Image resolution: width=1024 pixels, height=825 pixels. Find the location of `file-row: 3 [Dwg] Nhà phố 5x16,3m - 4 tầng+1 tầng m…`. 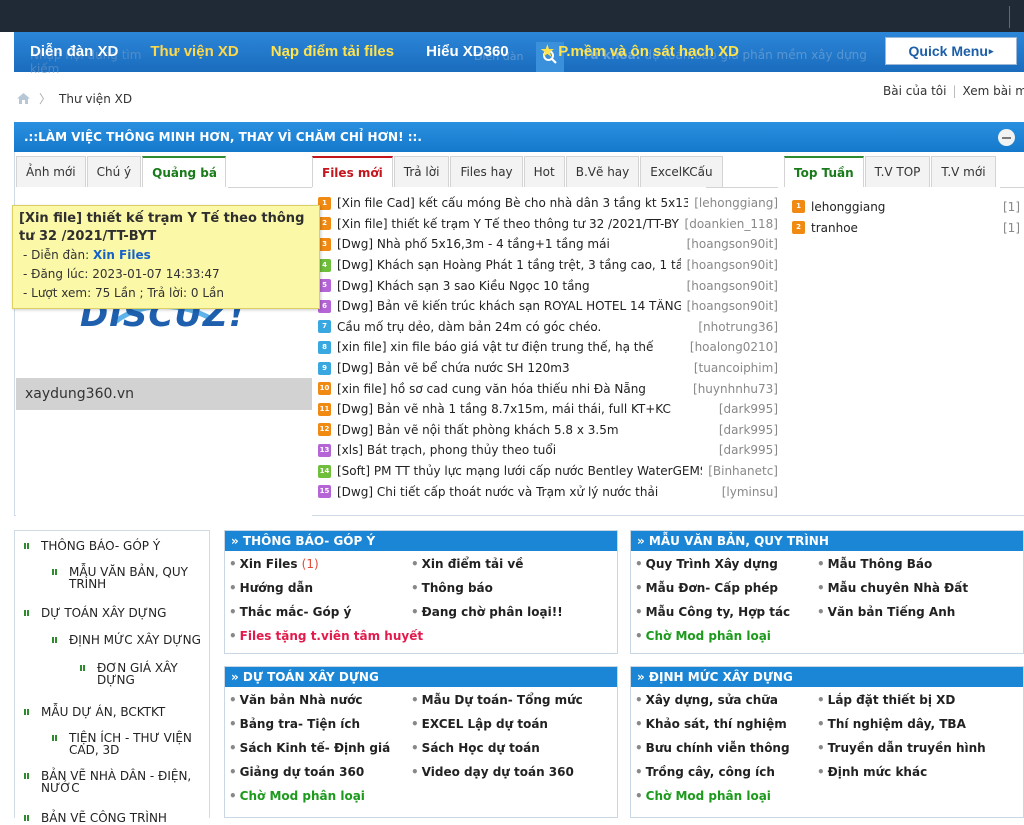

file-row: 3 [Dwg] Nhà phố 5x16,3m - 4 tầng+1 tầng m… is located at coordinates (545, 244).